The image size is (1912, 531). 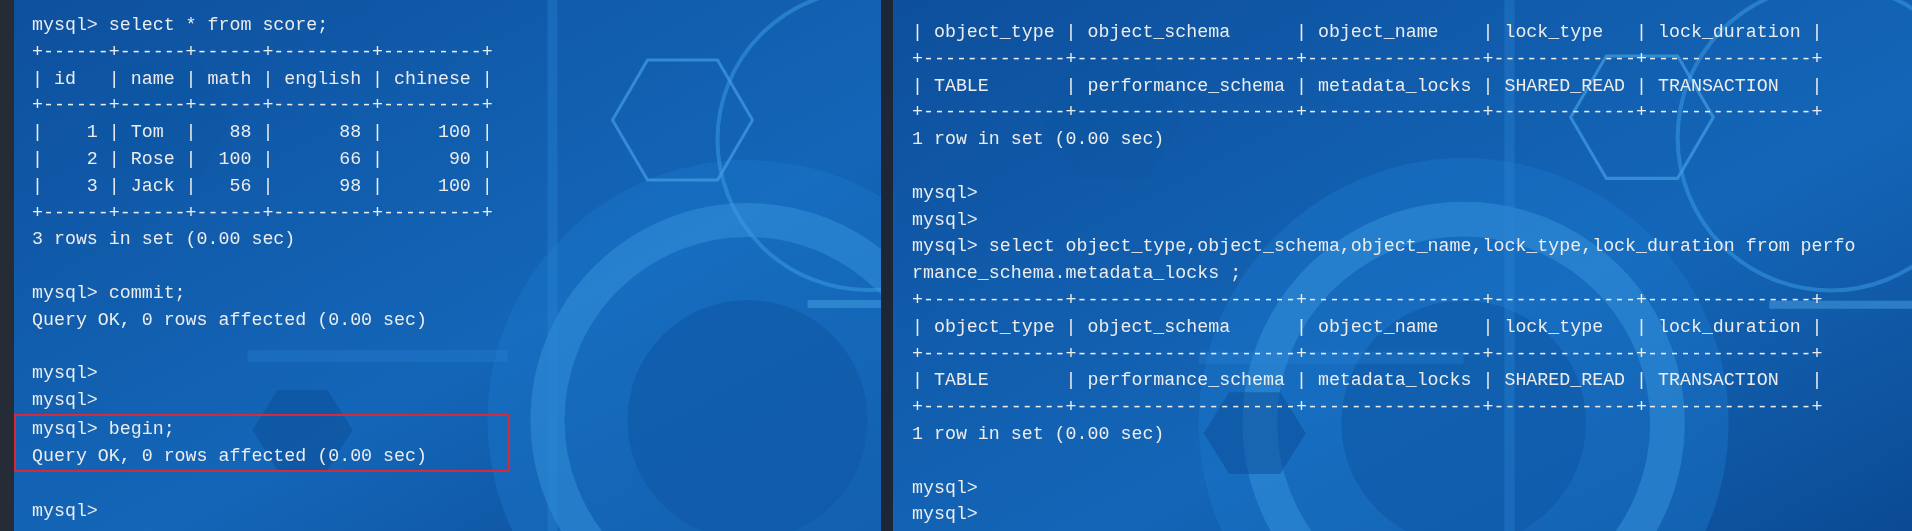 What do you see at coordinates (263, 186) in the screenshot?
I see `terminal-line: | 3 | Jack | 56 | 98 | 100 |` at bounding box center [263, 186].